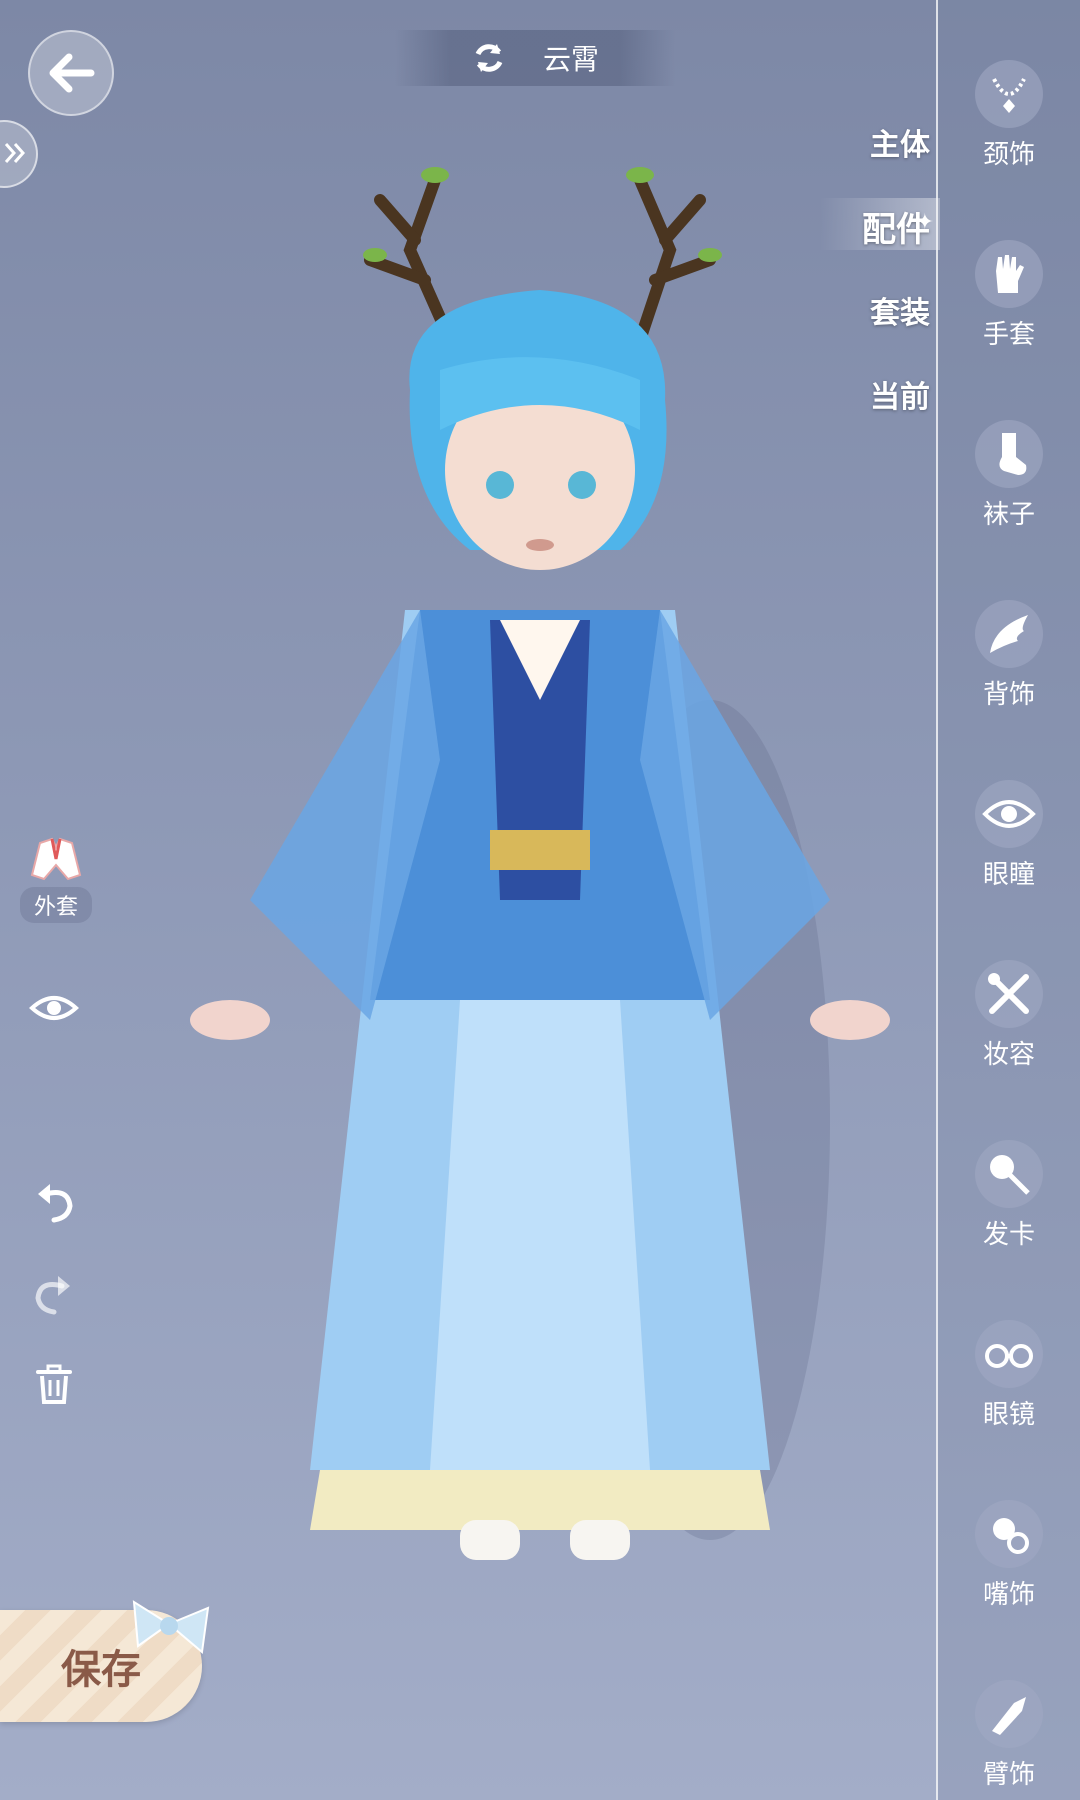  I want to click on sidebar-item-mouth-accessory: 嘴饰, so click(1009, 1555).